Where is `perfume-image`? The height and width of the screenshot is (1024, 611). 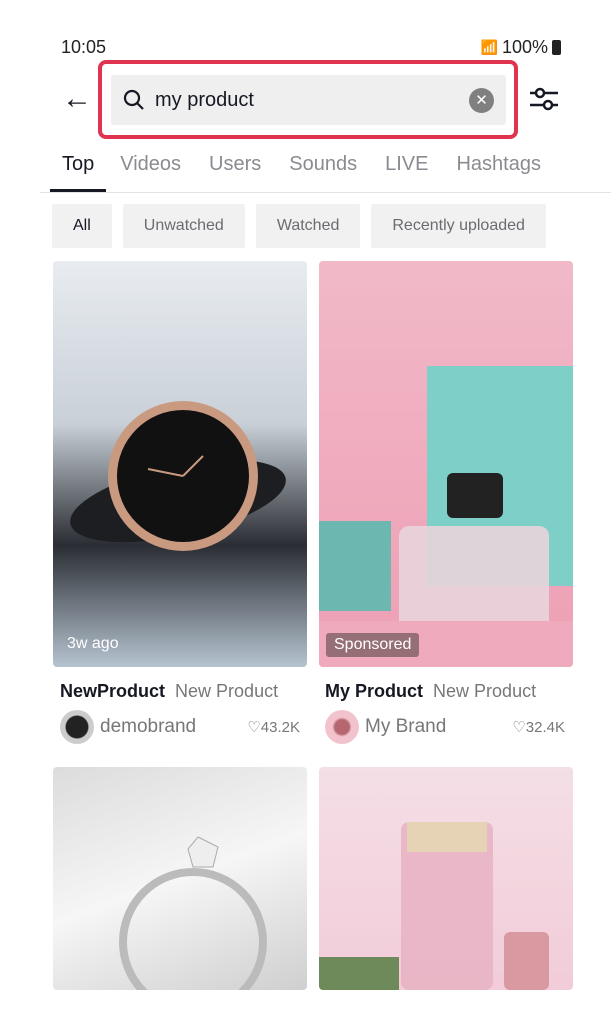 perfume-image is located at coordinates (446, 516).